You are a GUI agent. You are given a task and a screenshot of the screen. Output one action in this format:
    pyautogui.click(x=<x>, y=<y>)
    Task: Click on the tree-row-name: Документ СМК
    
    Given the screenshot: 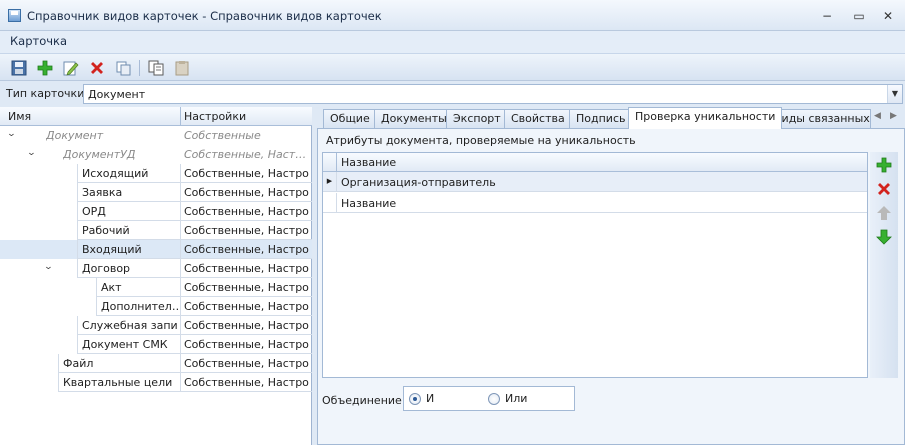 What is the action you would take?
    pyautogui.click(x=125, y=344)
    